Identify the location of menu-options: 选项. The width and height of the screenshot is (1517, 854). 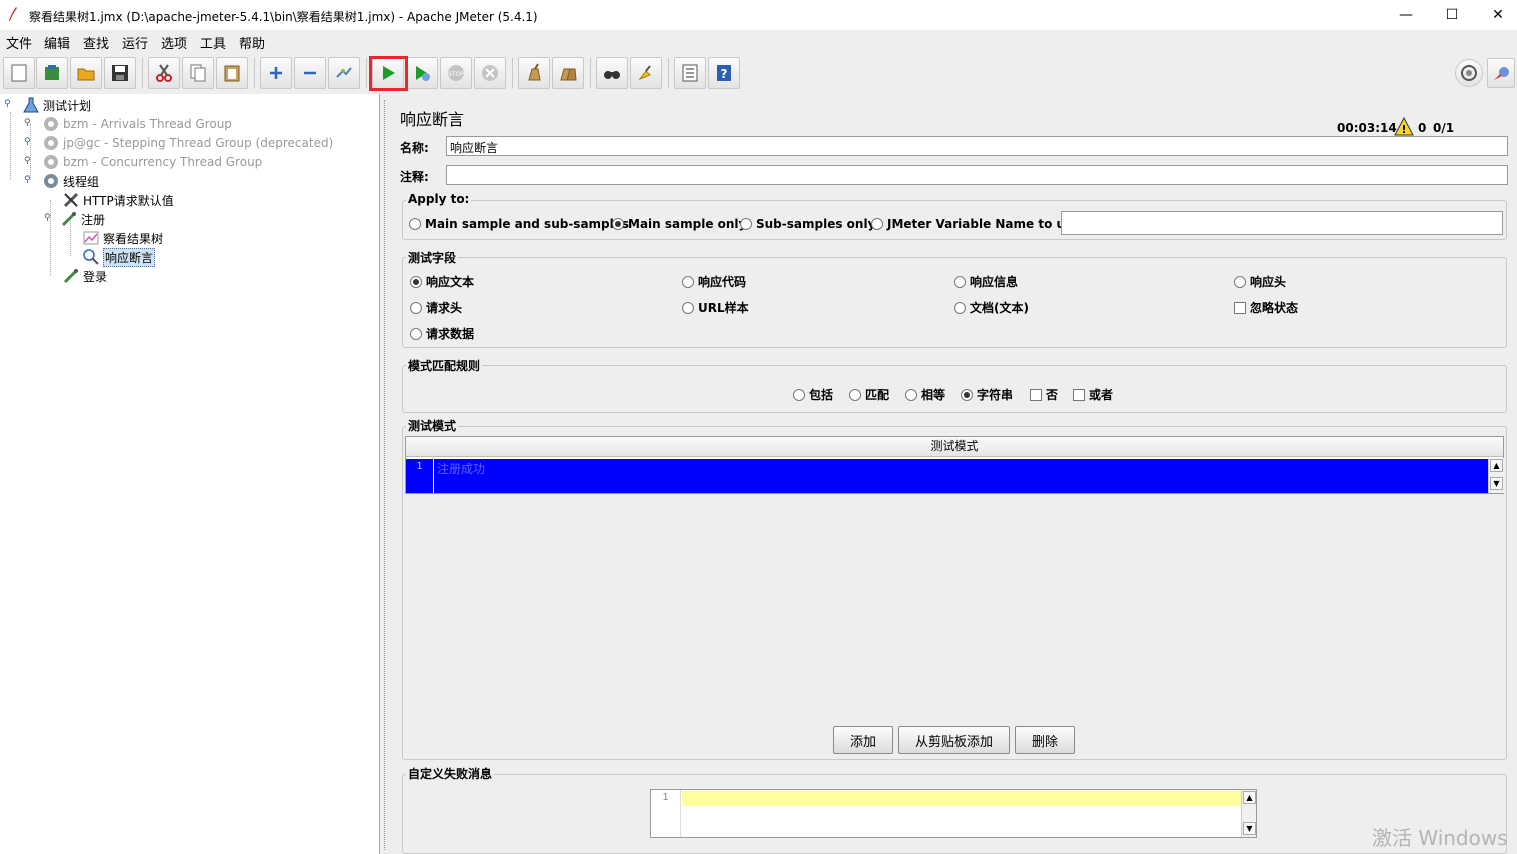
(174, 42).